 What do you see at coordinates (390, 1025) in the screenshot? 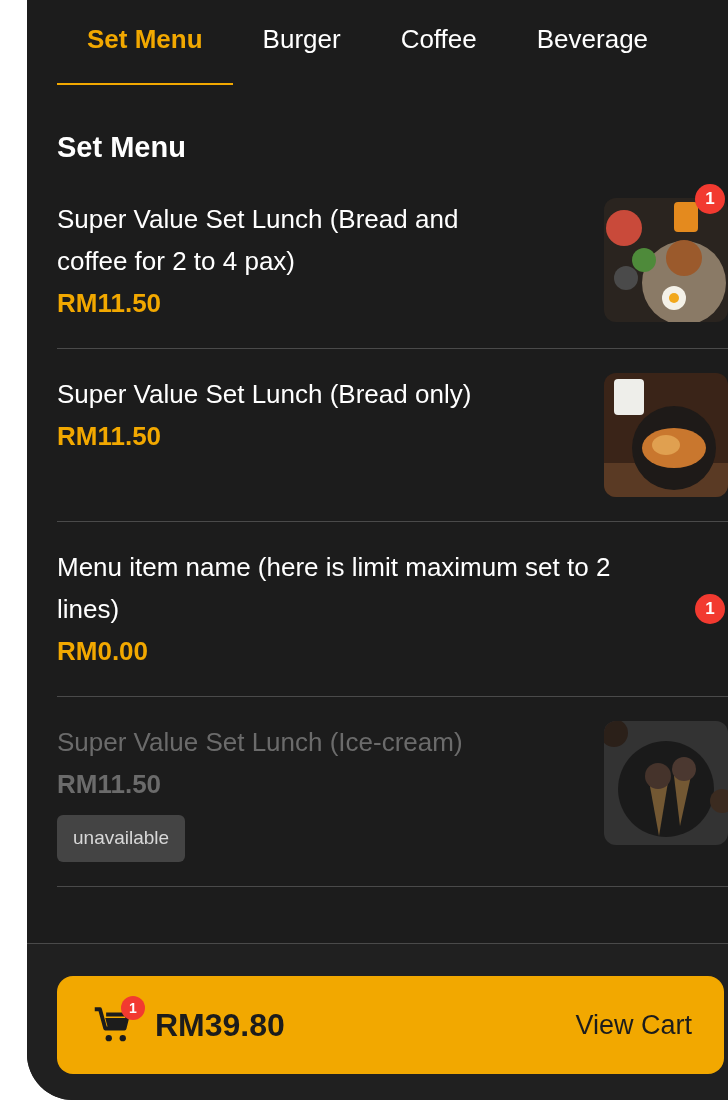
I see `view-cart-button: 1 RM39.80 View Cart` at bounding box center [390, 1025].